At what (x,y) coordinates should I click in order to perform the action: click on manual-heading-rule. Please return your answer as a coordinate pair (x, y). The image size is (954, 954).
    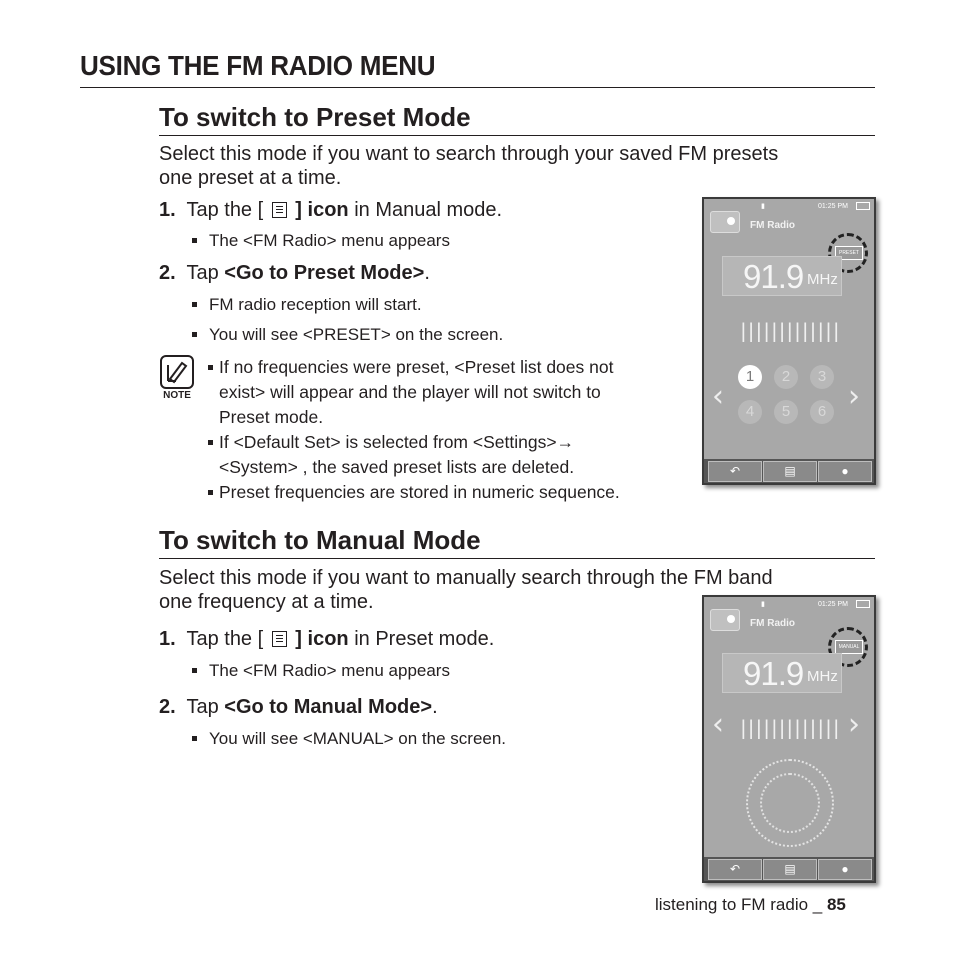
    Looking at the image, I should click on (517, 558).